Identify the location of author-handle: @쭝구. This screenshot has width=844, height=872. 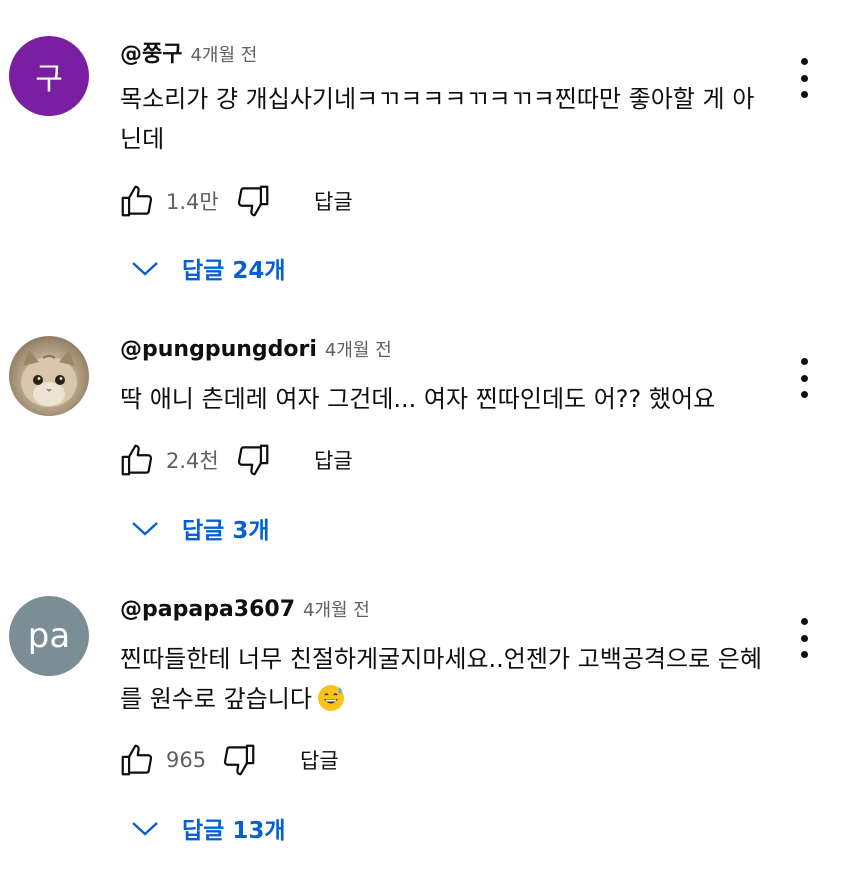
(151, 52).